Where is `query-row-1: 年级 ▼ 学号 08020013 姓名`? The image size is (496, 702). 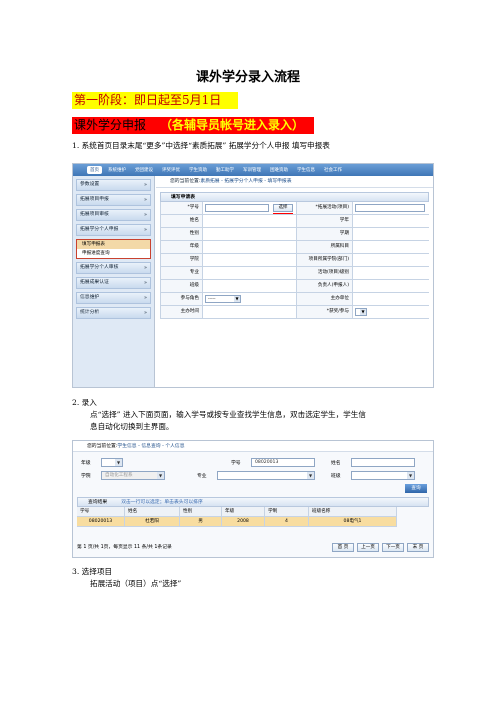 query-row-1: 年级 ▼ 学号 08020013 姓名 is located at coordinates (253, 462).